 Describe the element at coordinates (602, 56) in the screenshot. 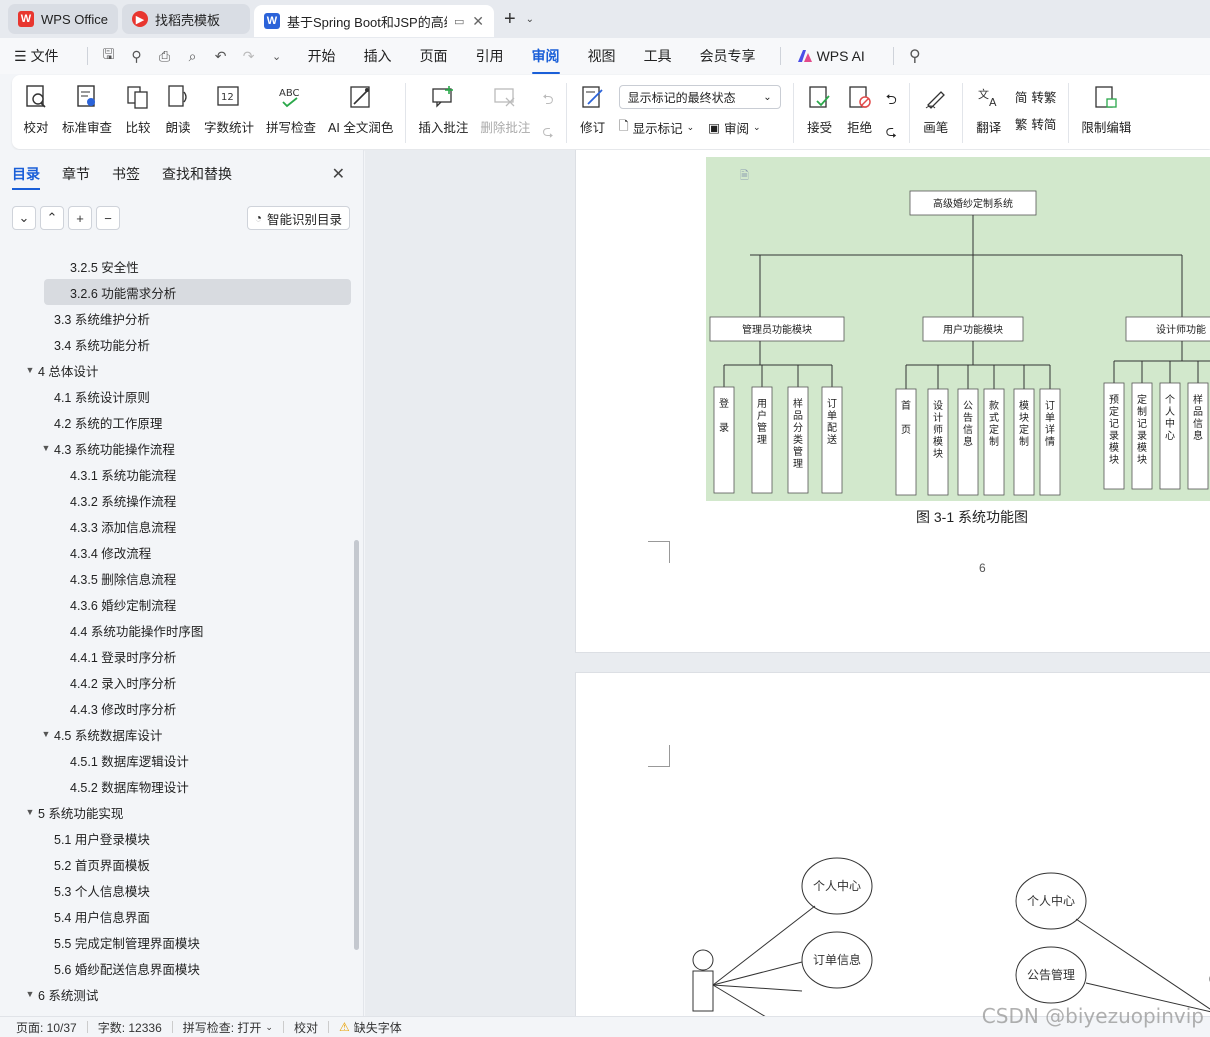

I see `menu-tab-view: 视图` at that location.